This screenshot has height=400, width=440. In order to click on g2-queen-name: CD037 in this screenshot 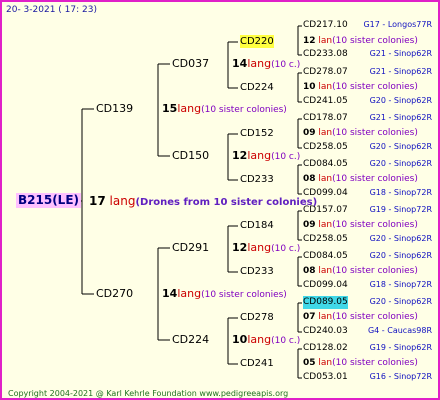, I will do `click(190, 63)`.